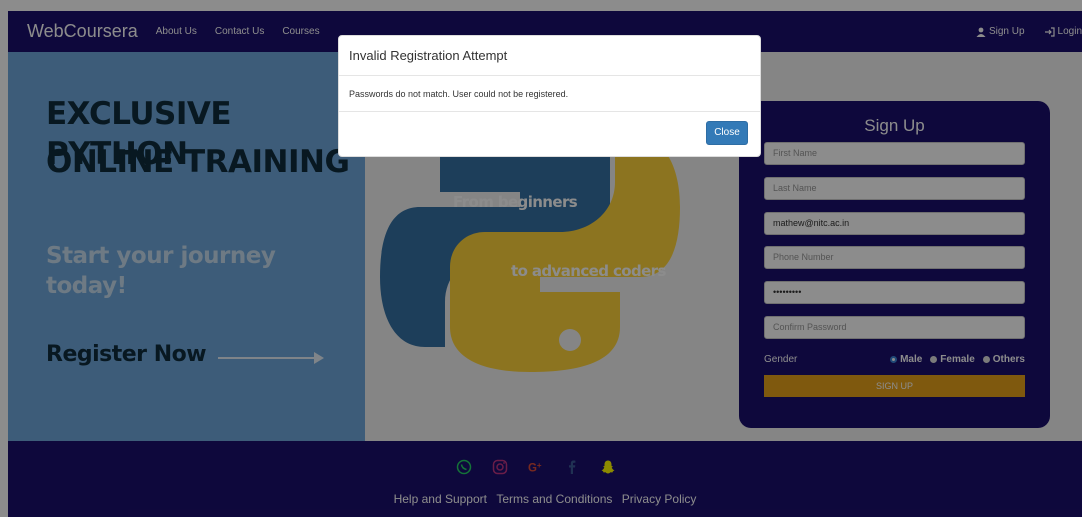 This screenshot has height=517, width=1082. What do you see at coordinates (549, 56) in the screenshot?
I see `modal-title: Invalid Registration Attempt` at bounding box center [549, 56].